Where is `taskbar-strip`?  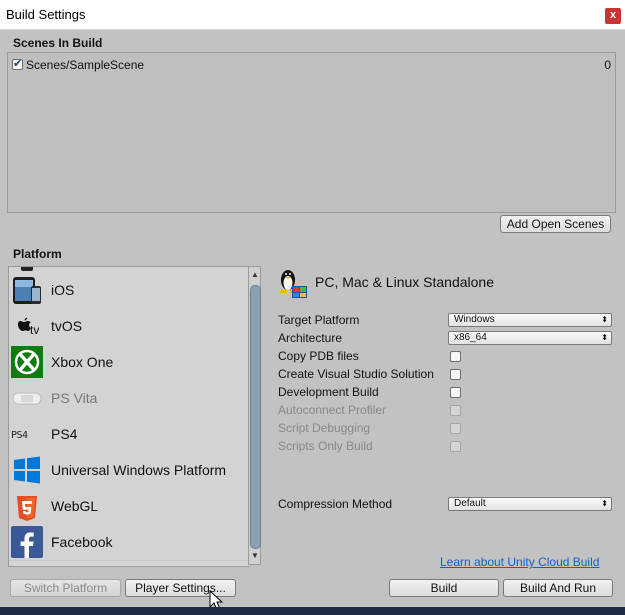 taskbar-strip is located at coordinates (312, 611).